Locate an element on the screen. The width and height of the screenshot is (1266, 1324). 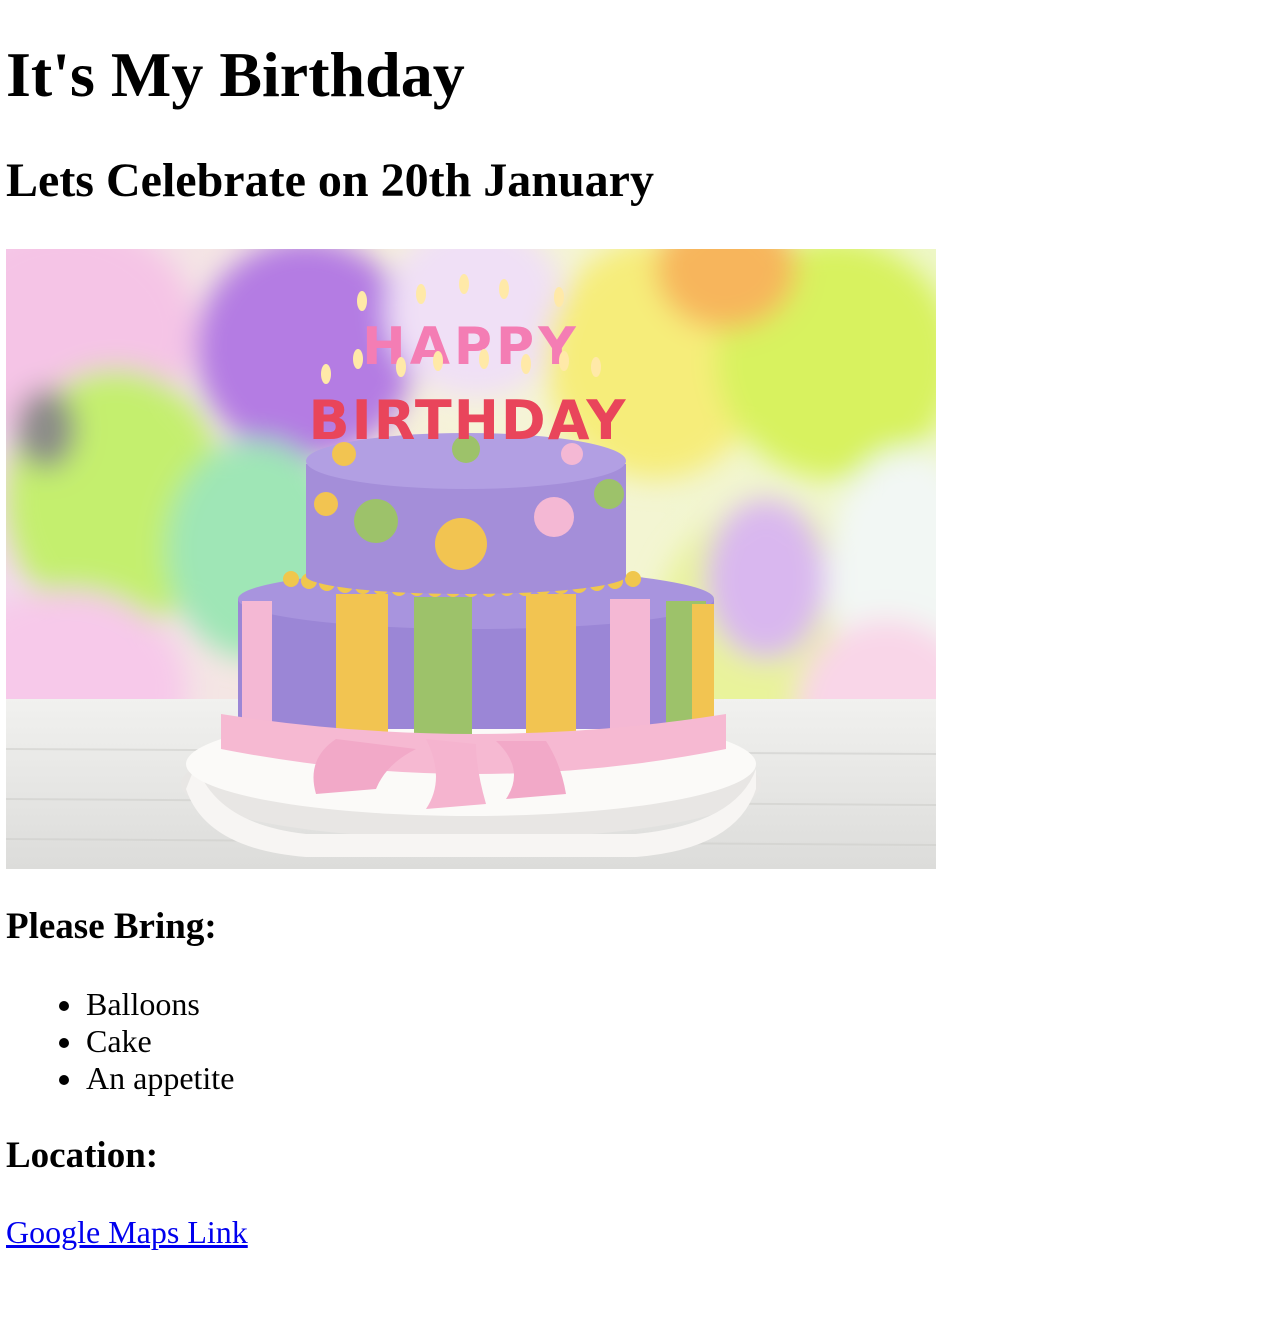
list-item: Cake is located at coordinates (146, 1041).